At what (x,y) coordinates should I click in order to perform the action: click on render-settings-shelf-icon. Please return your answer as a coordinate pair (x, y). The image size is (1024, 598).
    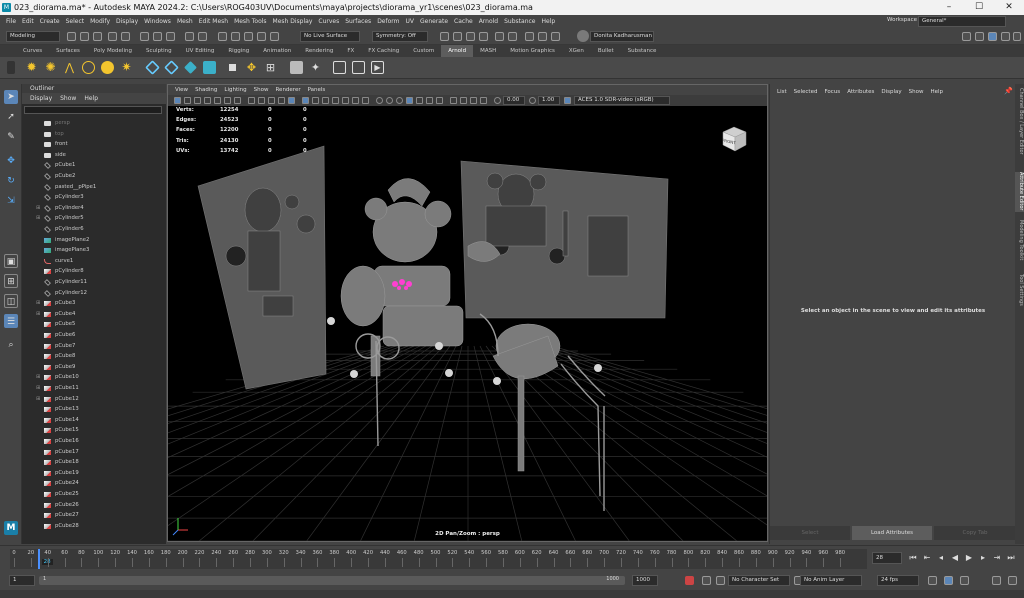
    Looking at the image, I should click on (358, 67).